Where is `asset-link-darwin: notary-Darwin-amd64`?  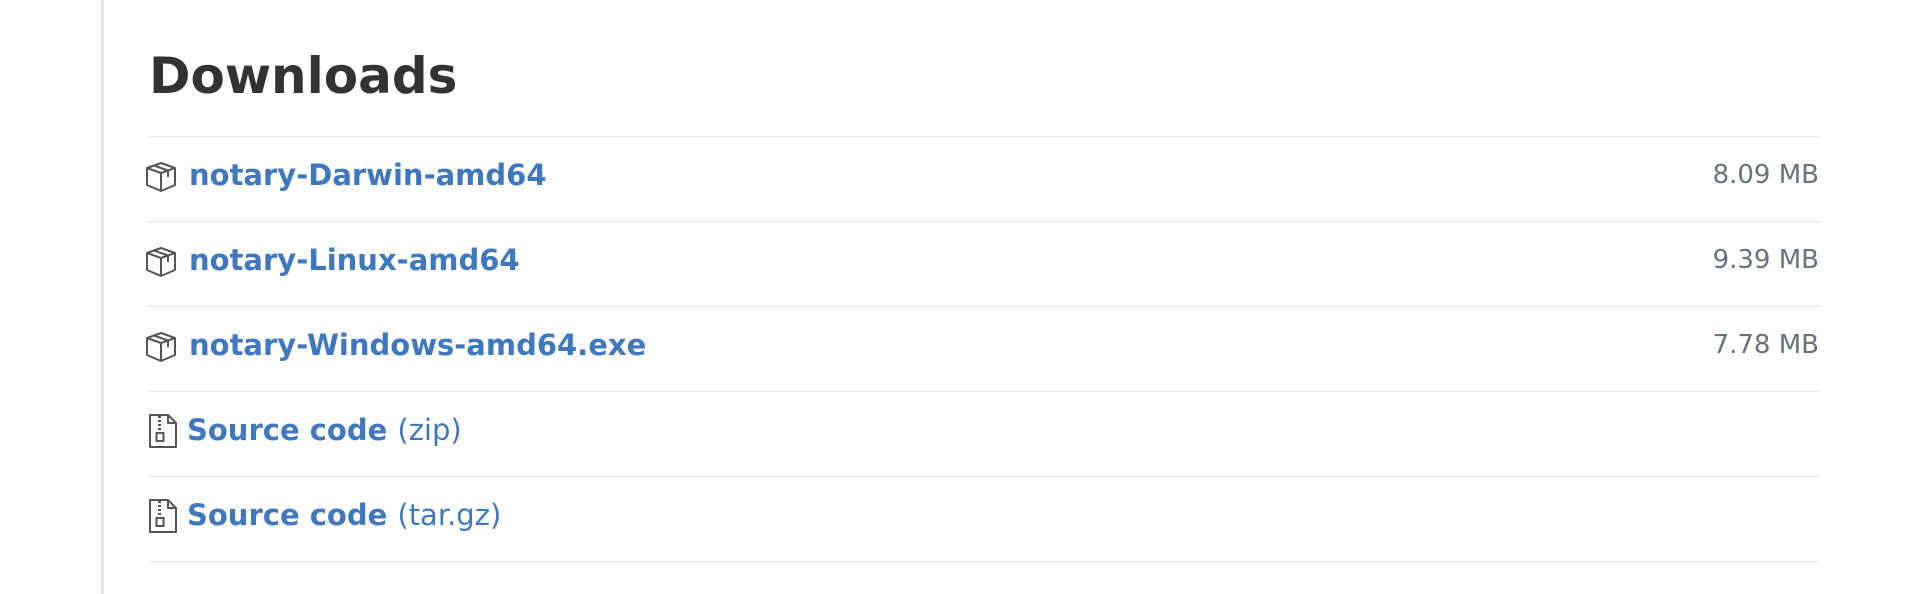 asset-link-darwin: notary-Darwin-amd64 is located at coordinates (368, 175).